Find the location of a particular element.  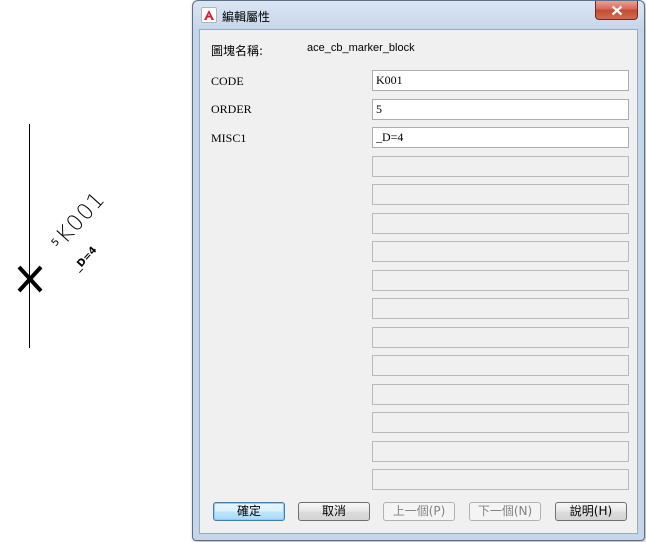

attr-input-misc1 is located at coordinates (500, 137).